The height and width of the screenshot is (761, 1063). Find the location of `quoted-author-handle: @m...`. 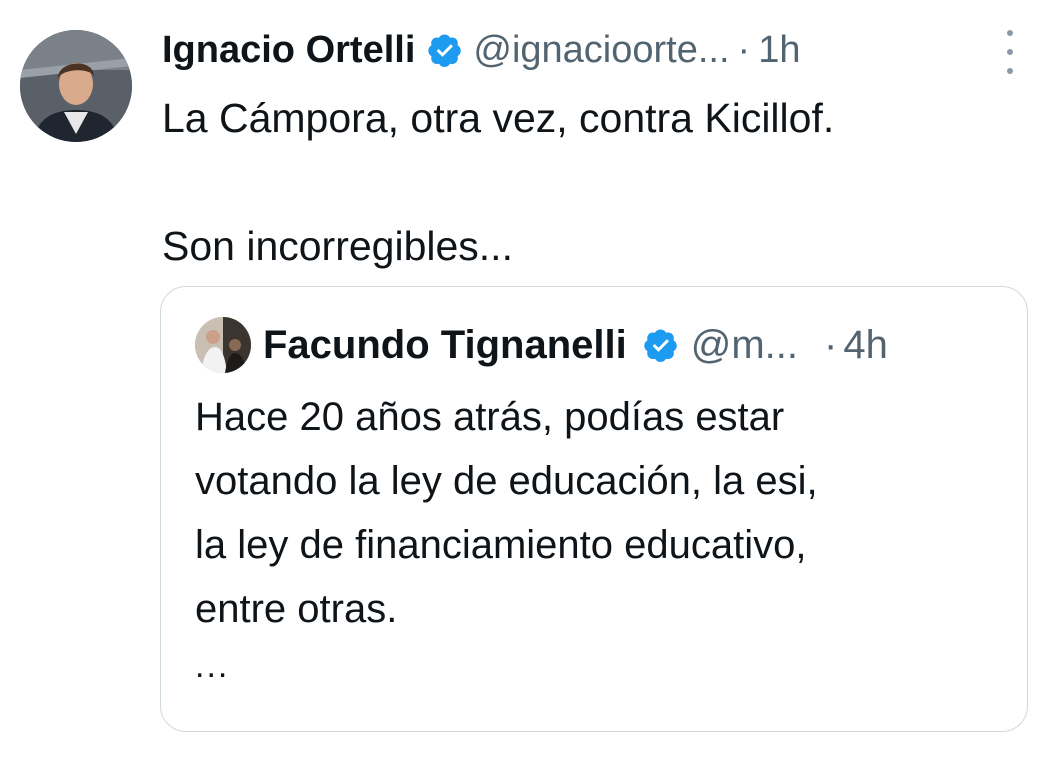

quoted-author-handle: @m... is located at coordinates (744, 344).